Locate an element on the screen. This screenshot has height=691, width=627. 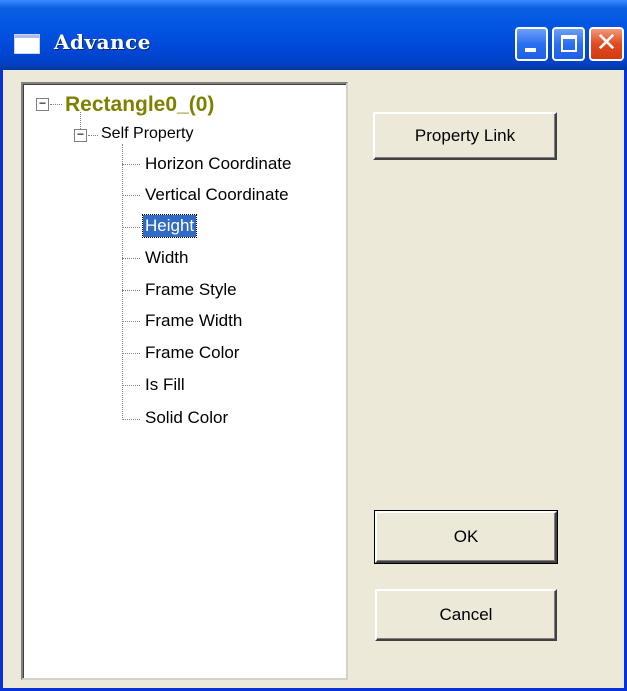
property-link-button: Property Link is located at coordinates (465, 136).